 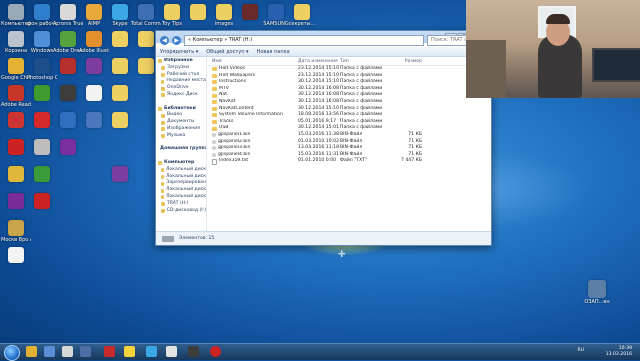 I want to click on taskbar-yandex-icon, so click(x=129, y=351).